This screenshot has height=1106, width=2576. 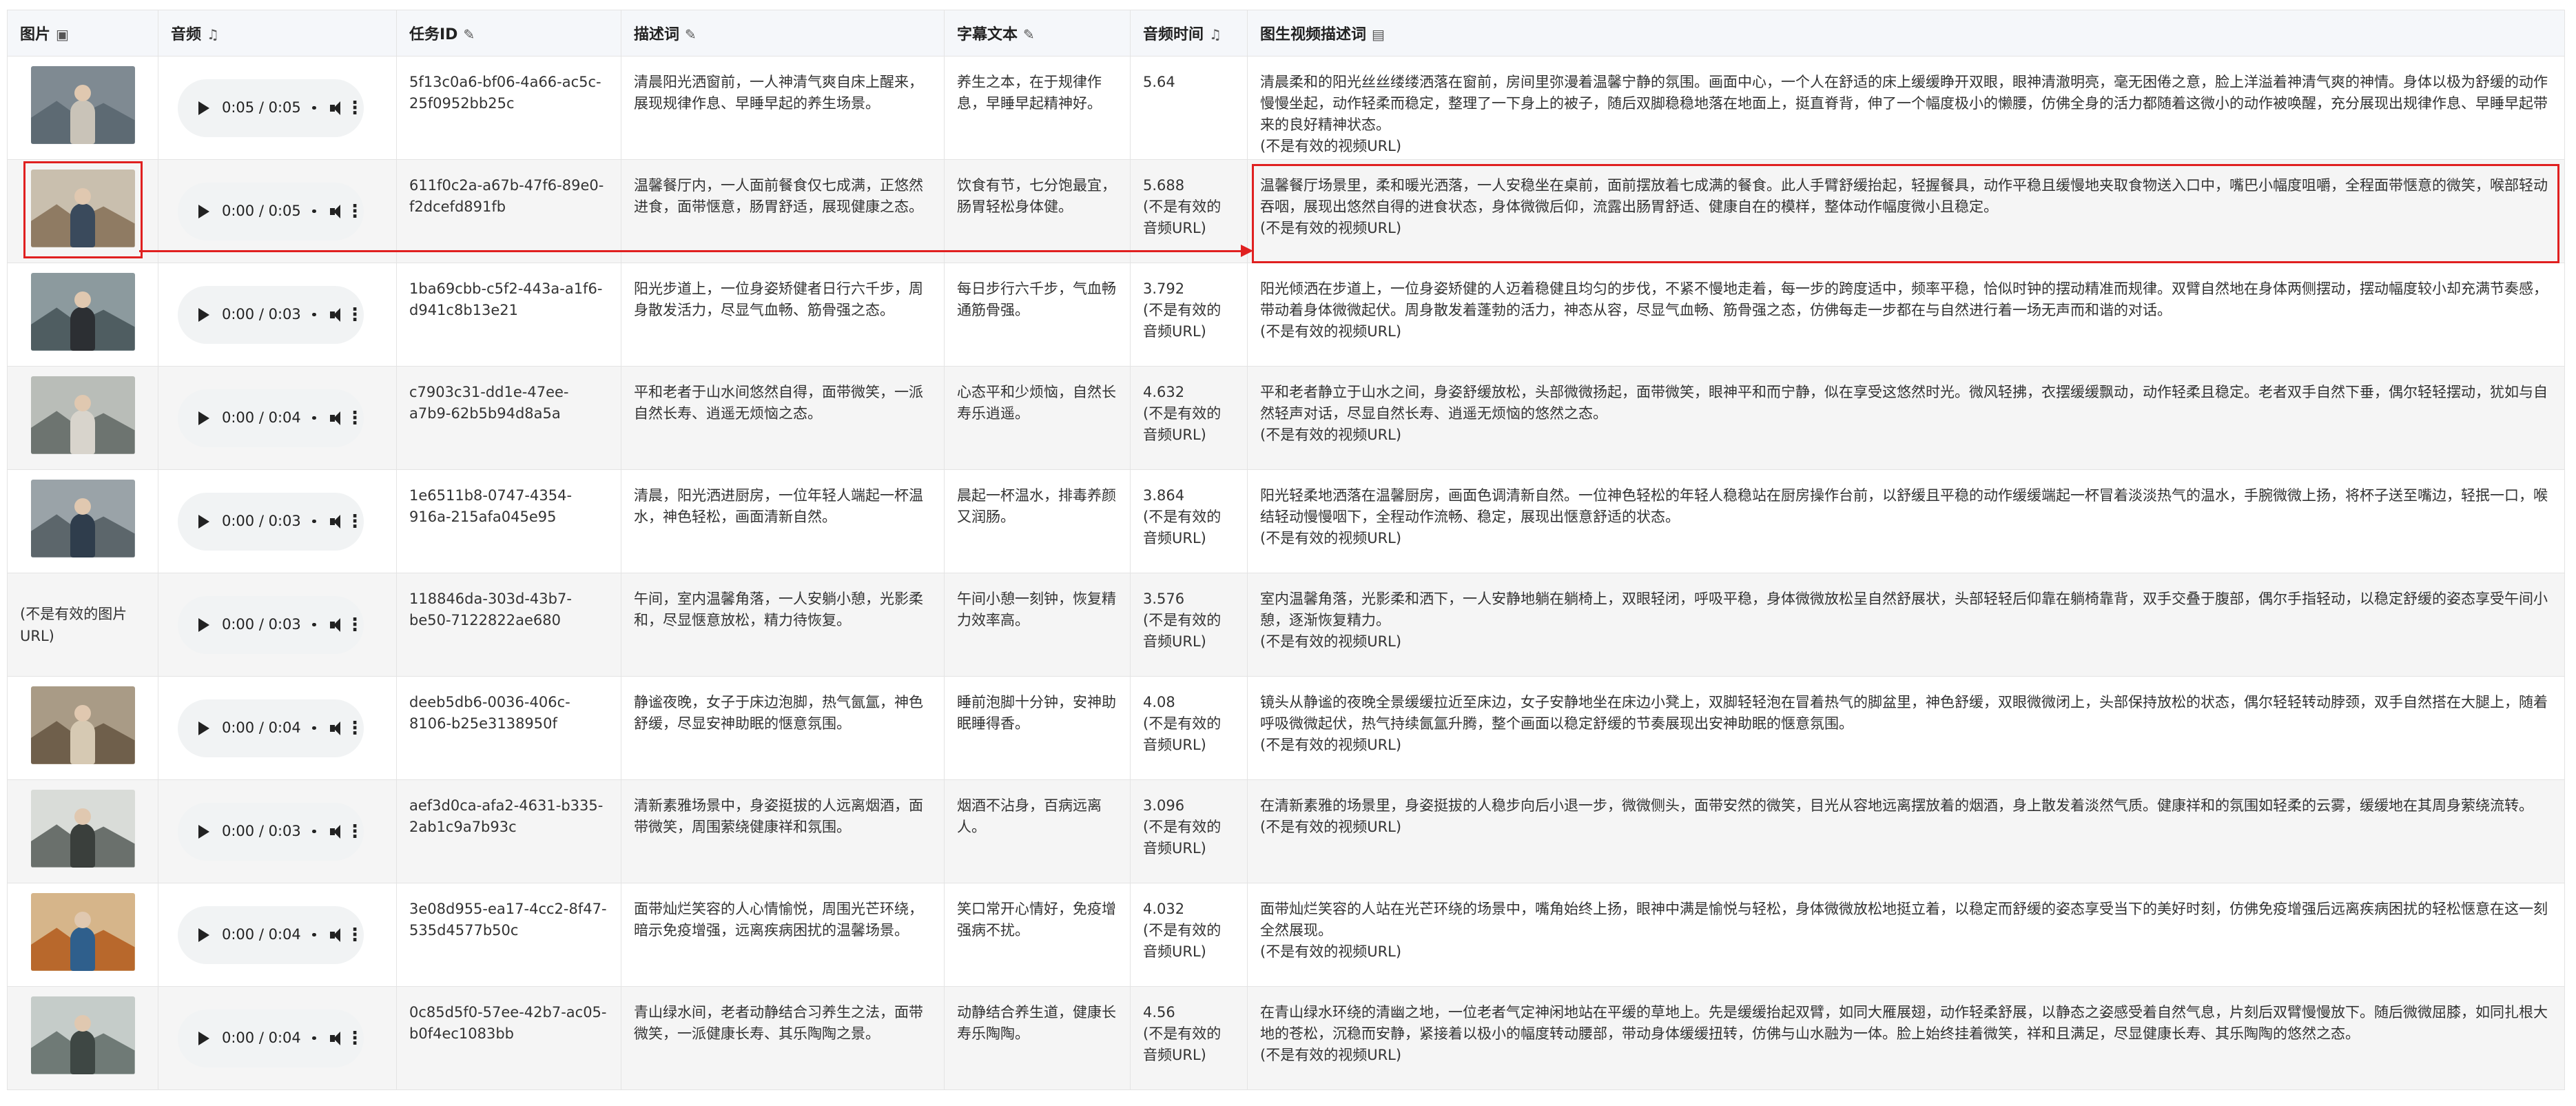 I want to click on subtitle-cell: 动静结合养生道，健康长寿乐陶陶。, so click(x=1037, y=1038).